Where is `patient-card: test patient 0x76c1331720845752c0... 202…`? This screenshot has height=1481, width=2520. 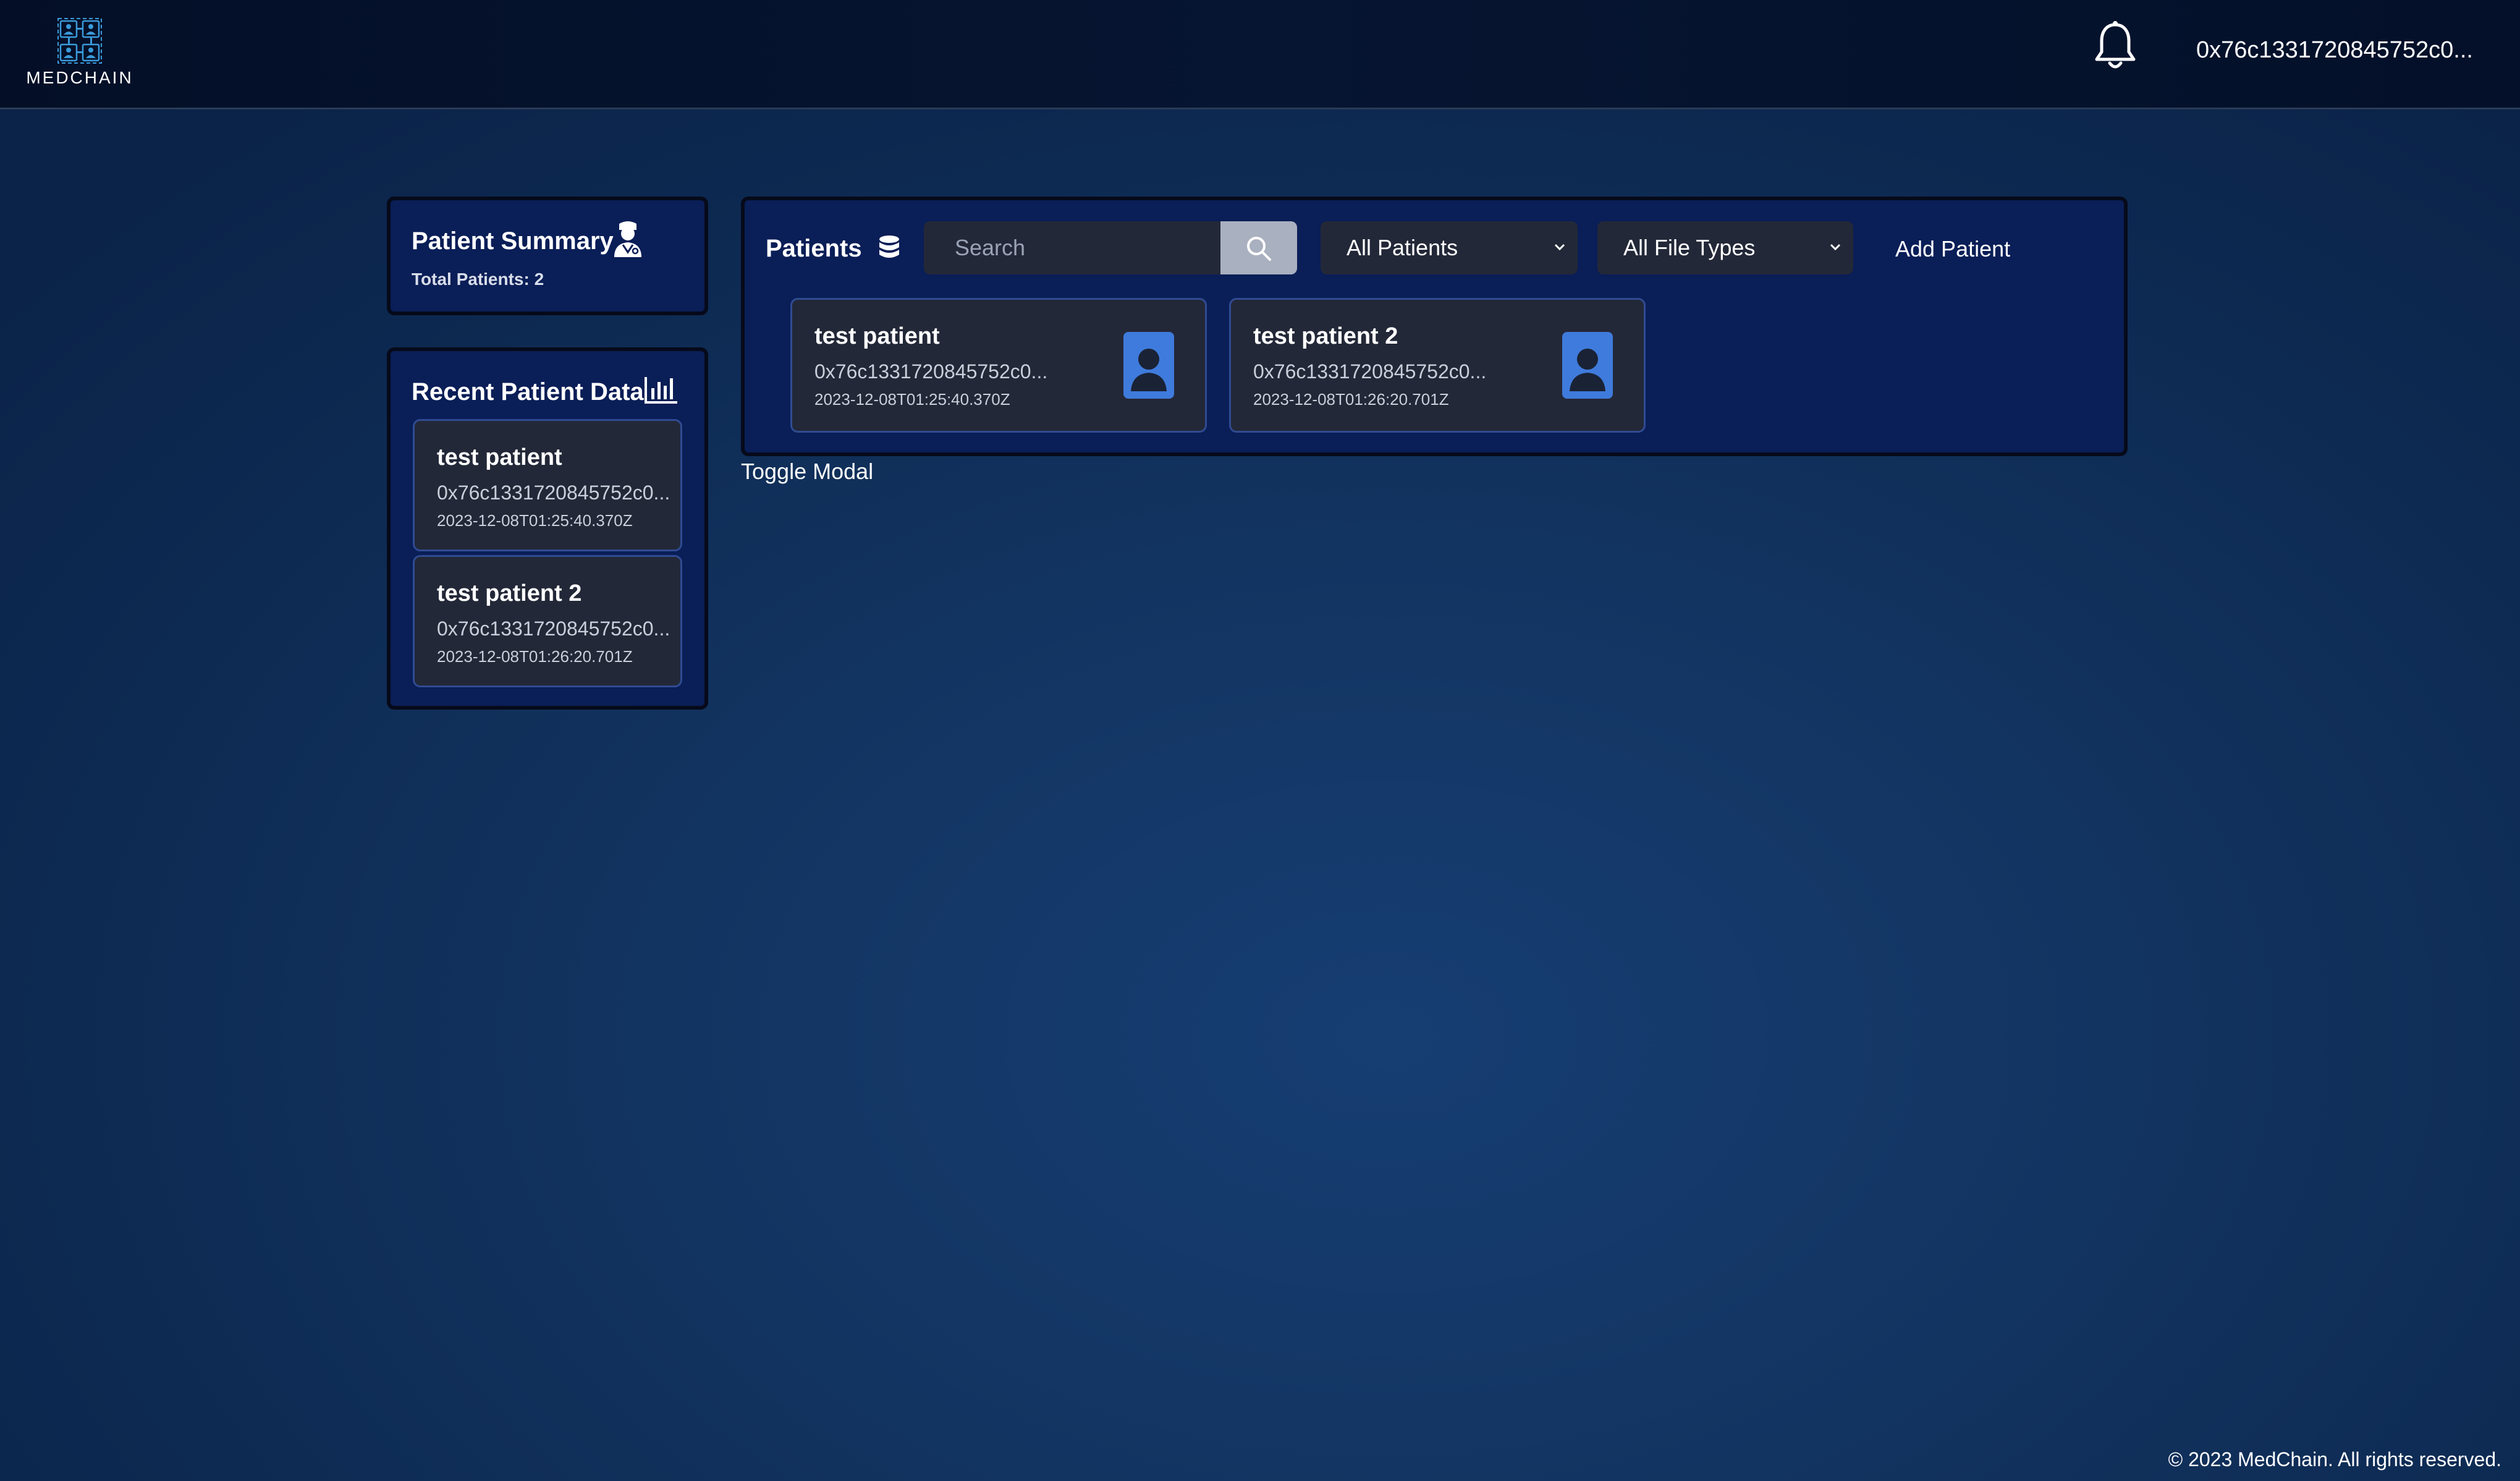 patient-card: test patient 0x76c1331720845752c0... 202… is located at coordinates (998, 365).